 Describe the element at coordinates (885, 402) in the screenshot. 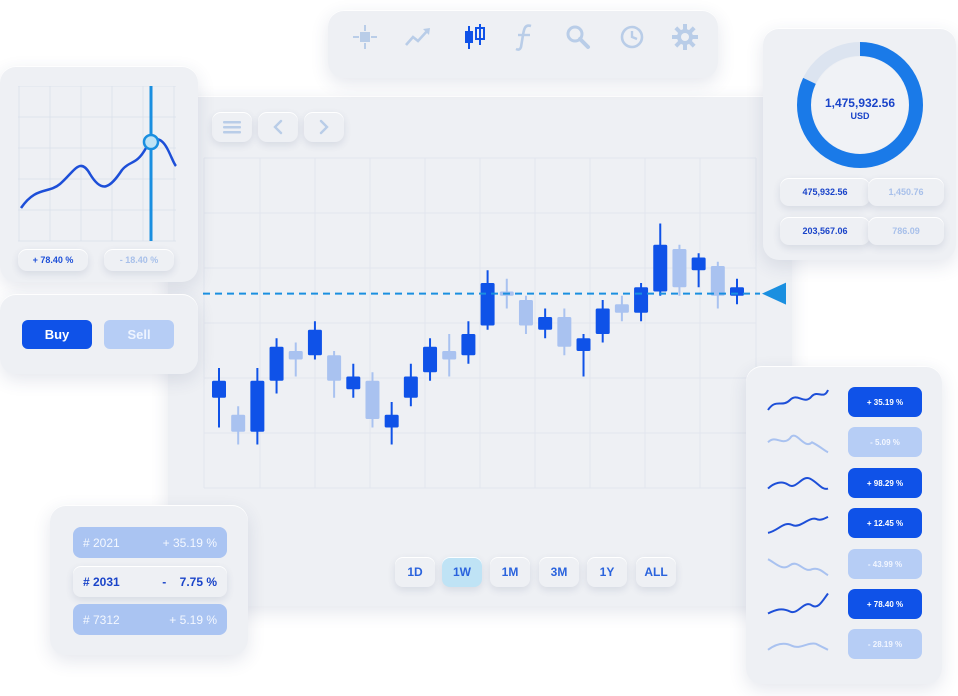

I see `mover-badge-1: + 35.19 %` at that location.